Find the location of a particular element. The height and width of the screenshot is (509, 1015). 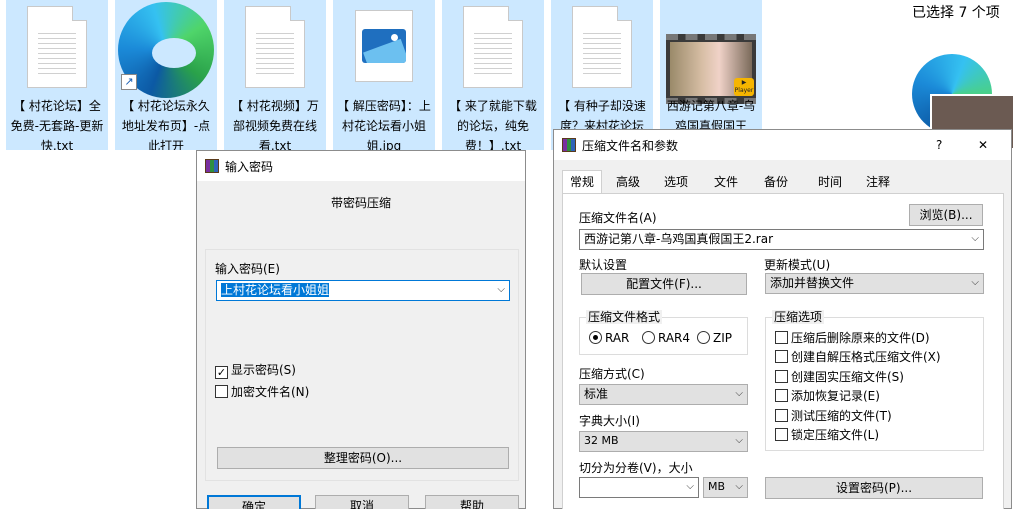

video-thumbnail: ▶ Player is located at coordinates (711, 69).